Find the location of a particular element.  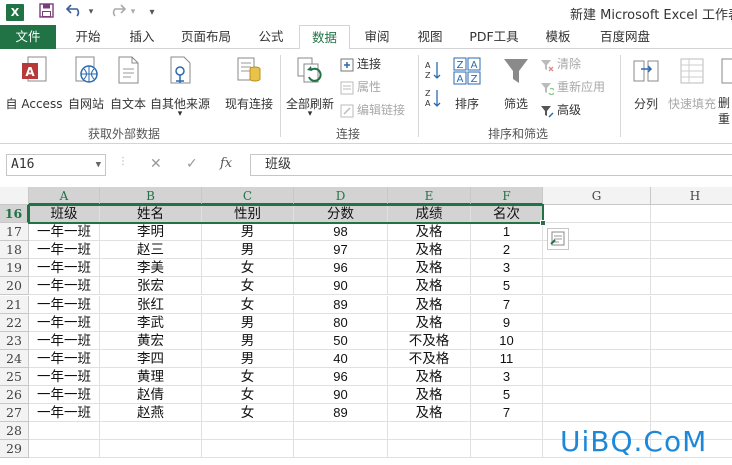

name-box: A16 ▼ is located at coordinates (56, 165).